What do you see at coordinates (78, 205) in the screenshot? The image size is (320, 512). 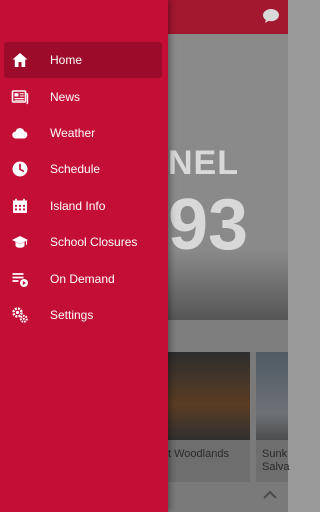 I see `drawer-item-label: Island Info` at bounding box center [78, 205].